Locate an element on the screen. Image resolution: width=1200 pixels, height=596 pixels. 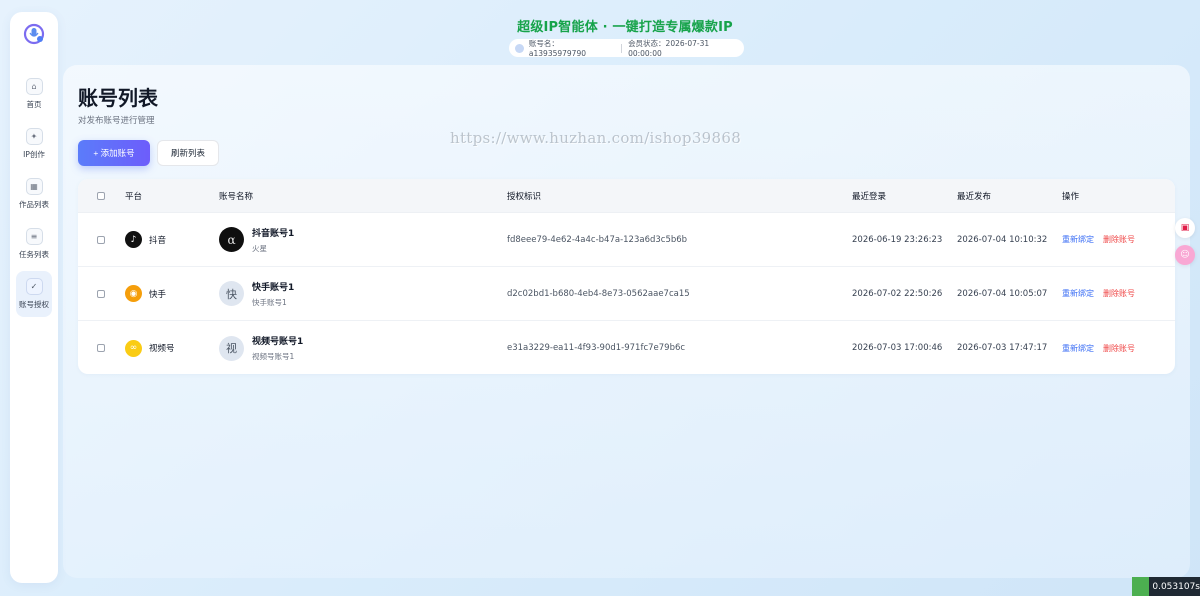
sidebar-item-label: IP创作 is located at coordinates (34, 154).